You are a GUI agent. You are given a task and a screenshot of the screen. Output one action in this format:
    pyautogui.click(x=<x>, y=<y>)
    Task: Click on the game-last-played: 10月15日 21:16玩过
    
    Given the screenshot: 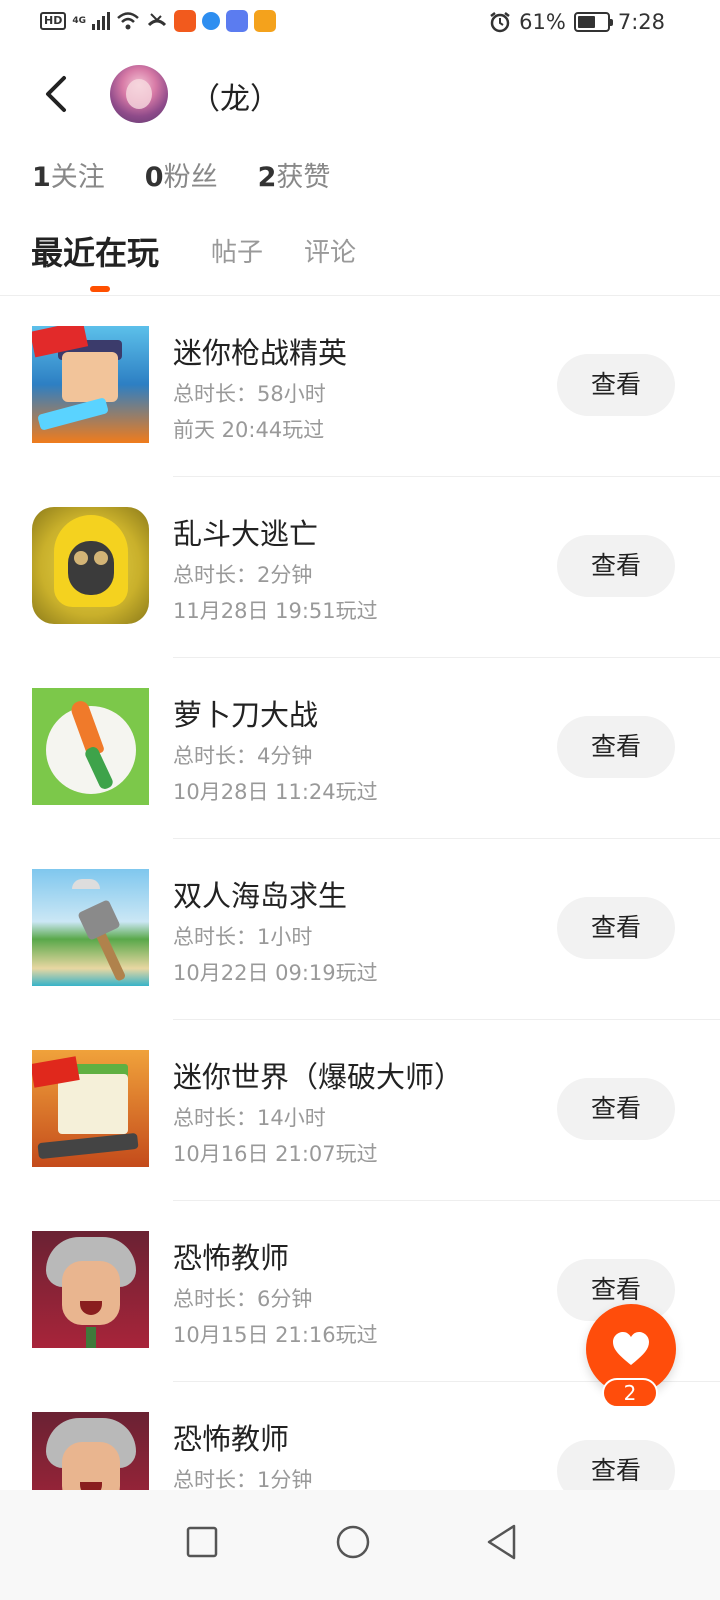 What is the action you would take?
    pyautogui.click(x=275, y=1335)
    